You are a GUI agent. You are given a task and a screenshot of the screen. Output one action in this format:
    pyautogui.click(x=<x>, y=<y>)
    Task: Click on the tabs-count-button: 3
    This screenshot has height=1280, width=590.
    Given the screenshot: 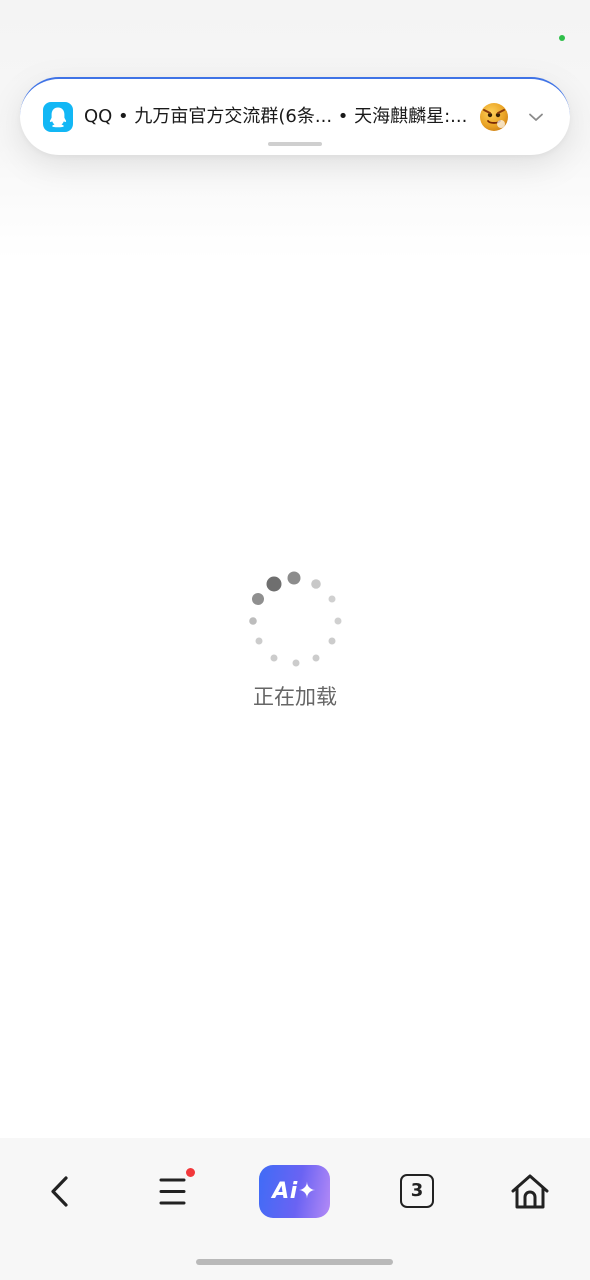 What is the action you would take?
    pyautogui.click(x=417, y=1191)
    